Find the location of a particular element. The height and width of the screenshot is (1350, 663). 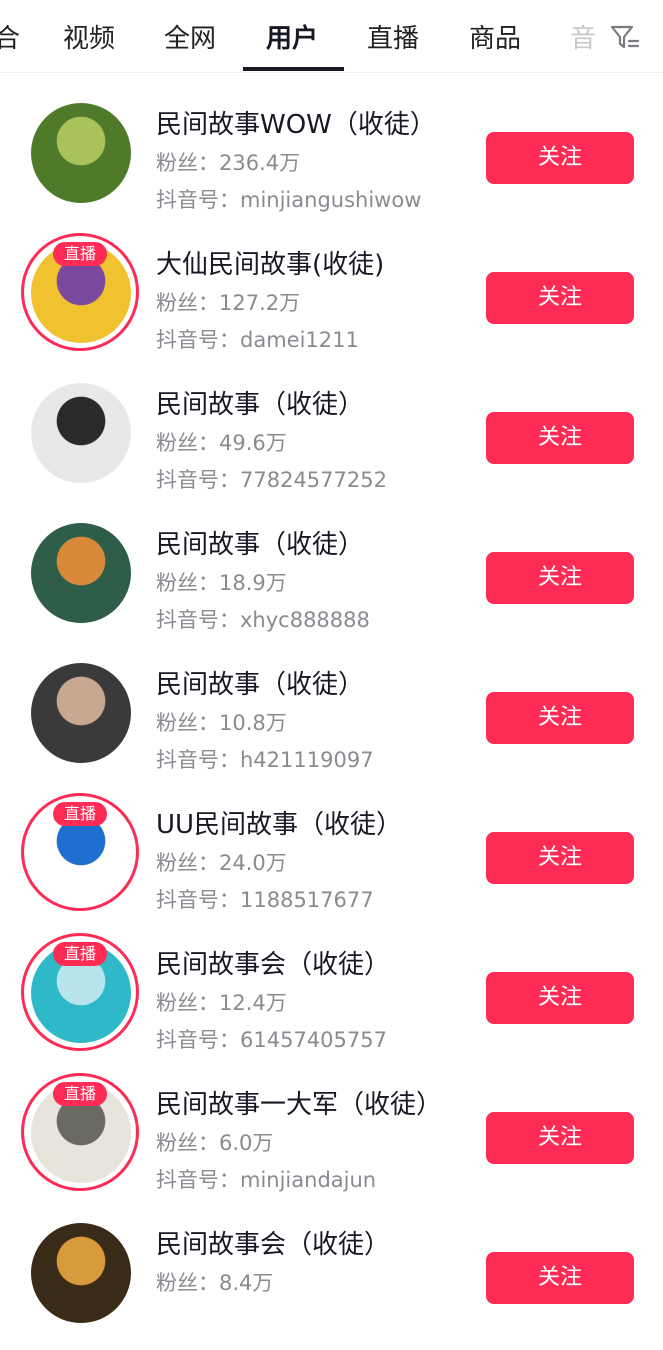

filter-icon is located at coordinates (625, 38).